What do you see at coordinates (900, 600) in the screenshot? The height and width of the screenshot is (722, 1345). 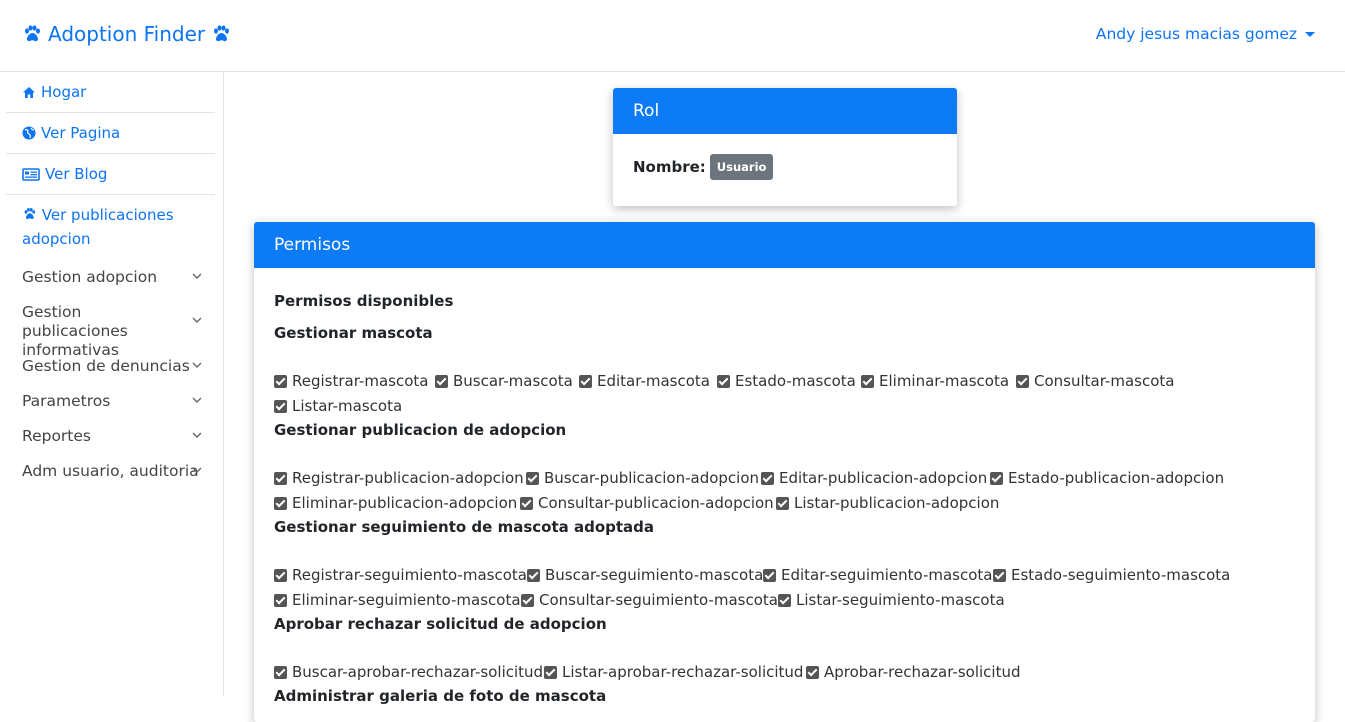 I see `permission-label: Listar-seguimiento-mascota` at bounding box center [900, 600].